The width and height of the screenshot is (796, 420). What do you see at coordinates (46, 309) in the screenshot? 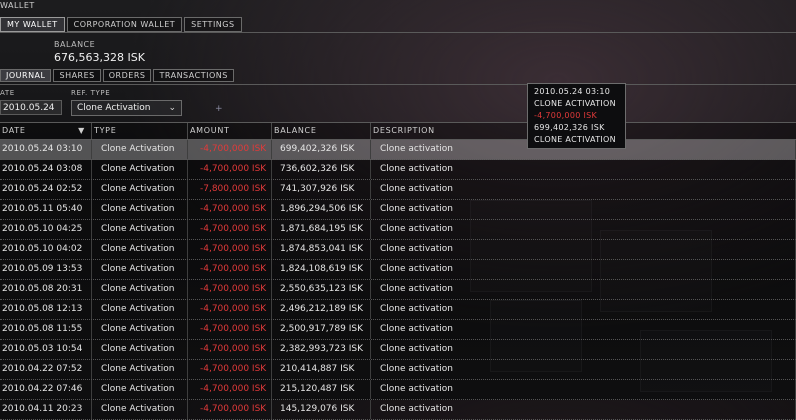
I see `cell-date: 2010.05.08 12:13` at bounding box center [46, 309].